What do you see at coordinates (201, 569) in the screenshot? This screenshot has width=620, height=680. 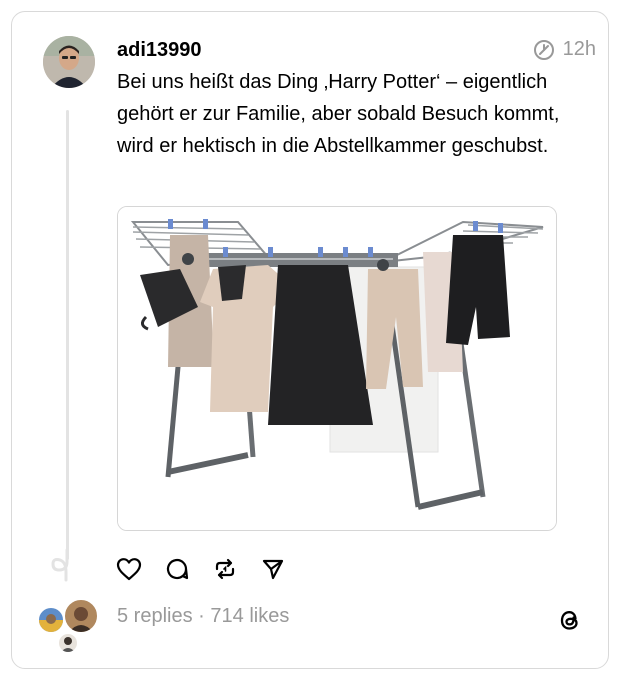 I see `action-bar` at bounding box center [201, 569].